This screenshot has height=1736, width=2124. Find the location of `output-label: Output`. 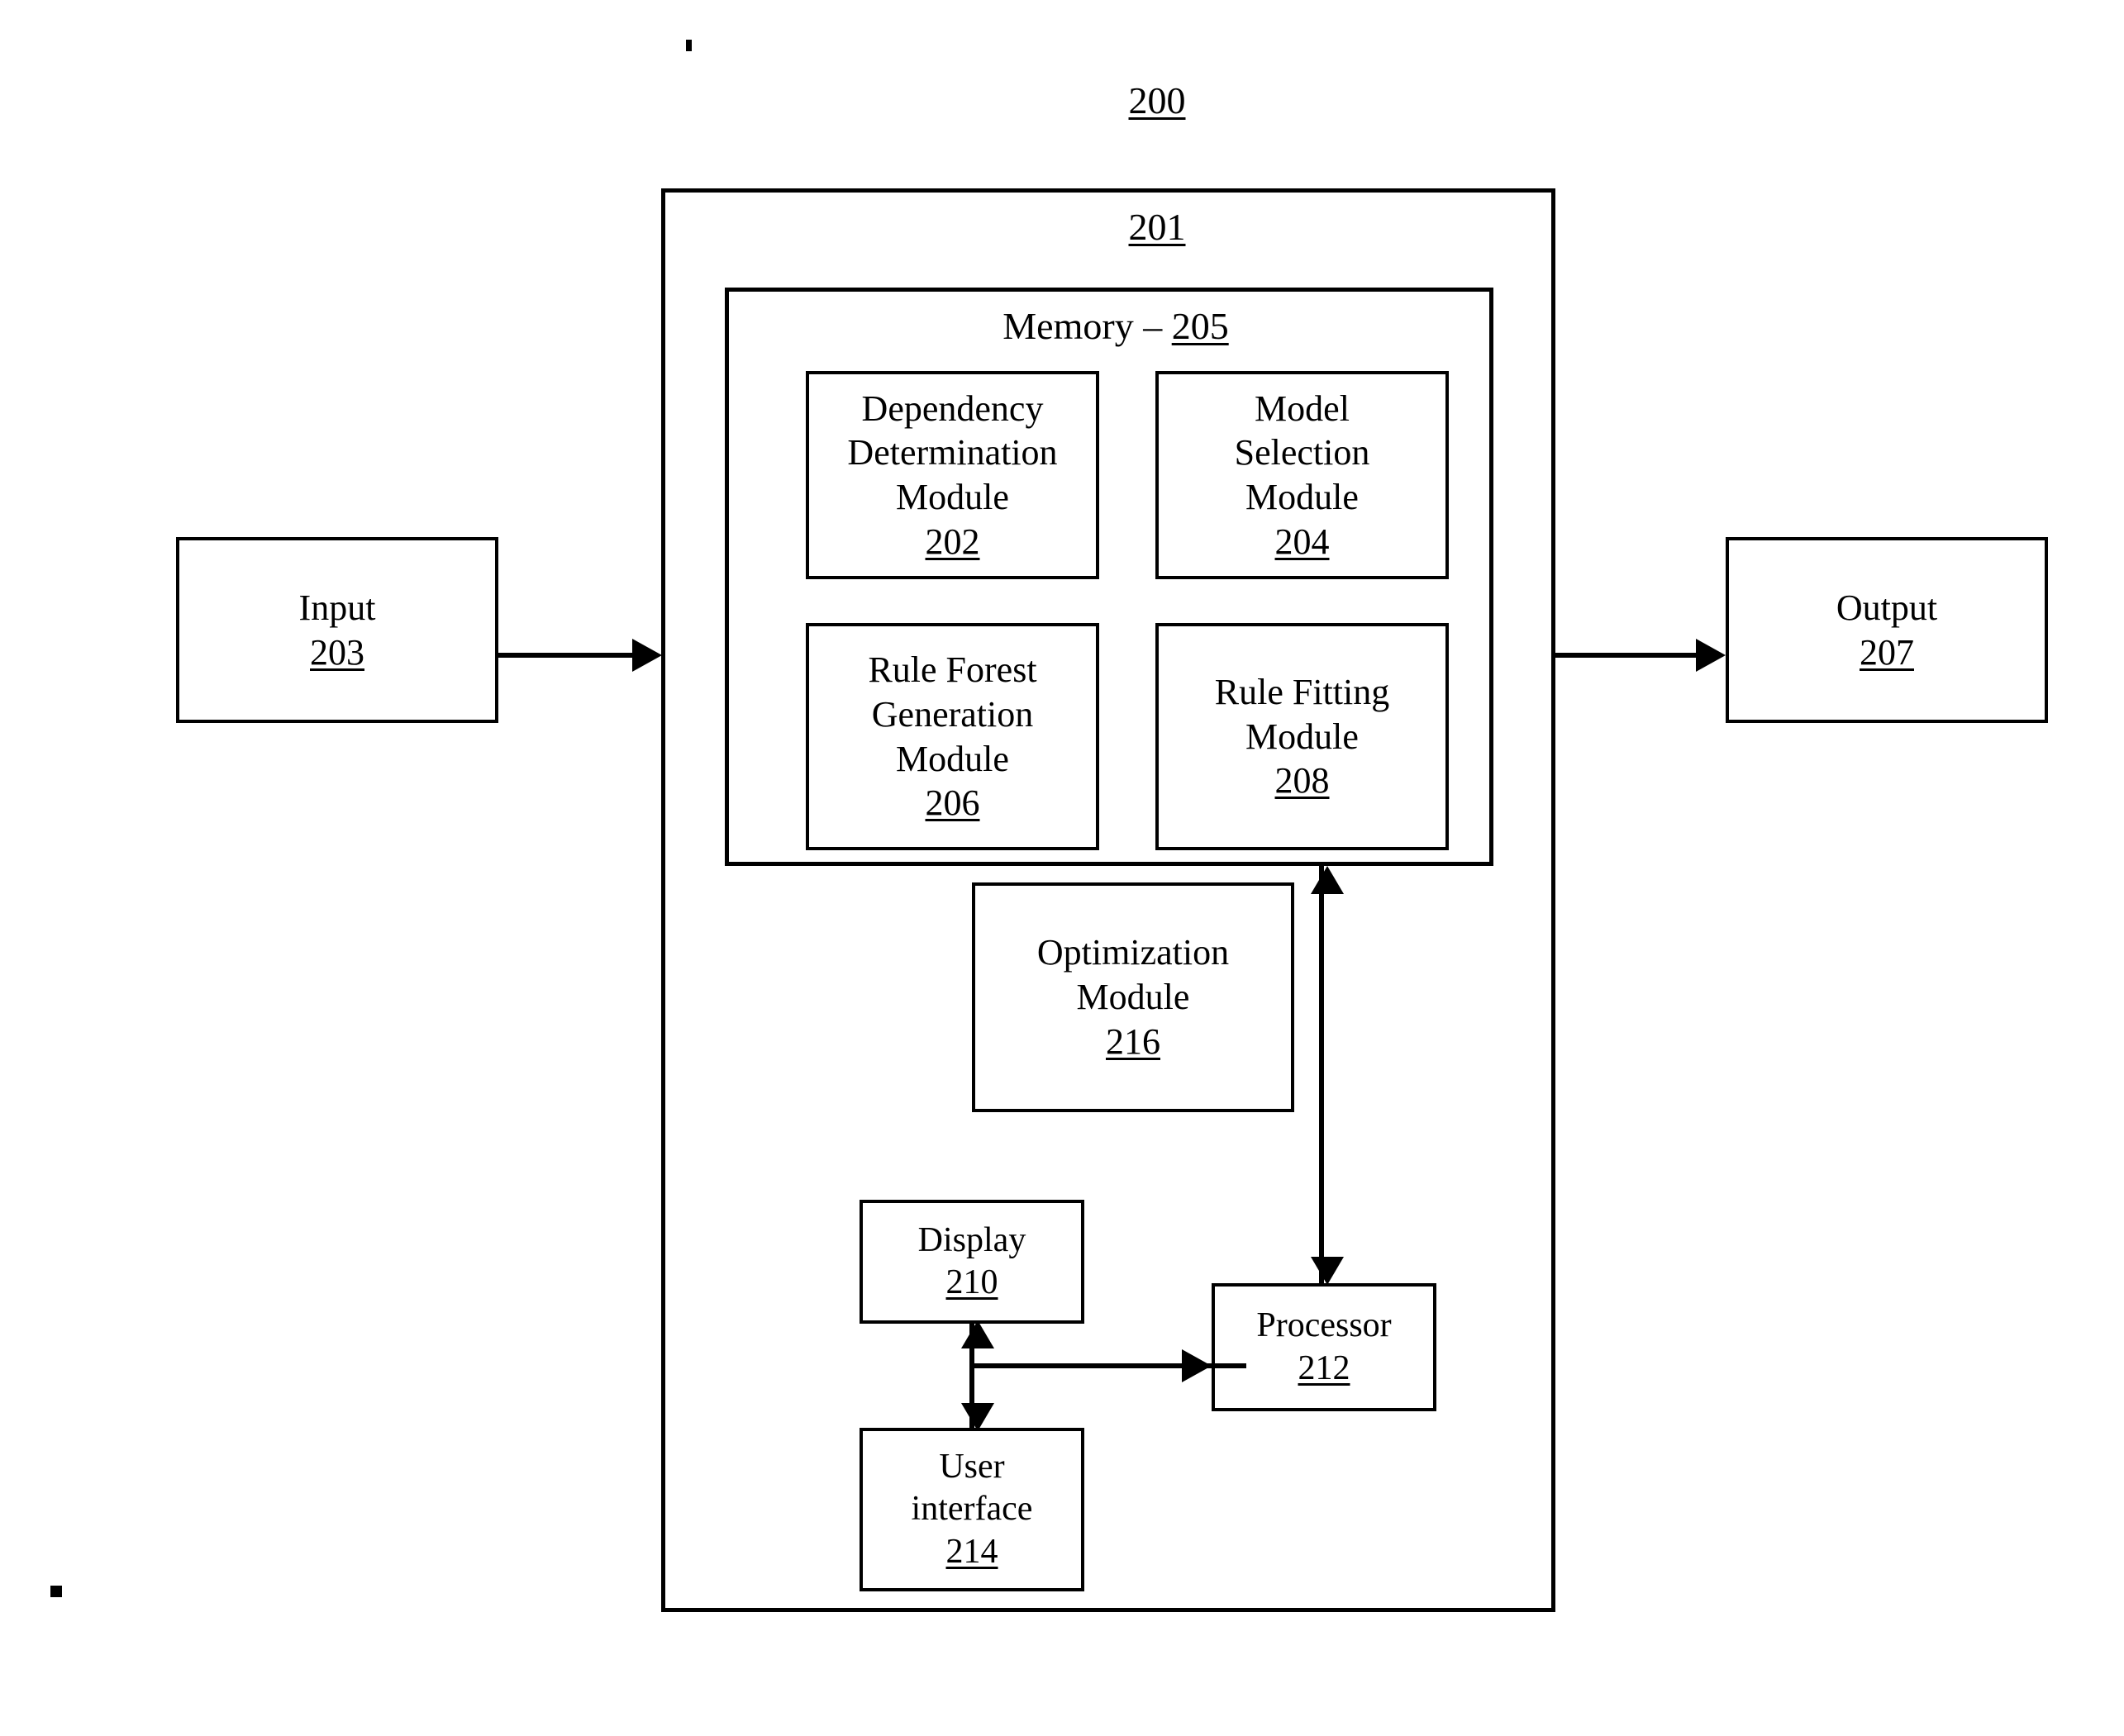

output-label: Output is located at coordinates (1887, 607).